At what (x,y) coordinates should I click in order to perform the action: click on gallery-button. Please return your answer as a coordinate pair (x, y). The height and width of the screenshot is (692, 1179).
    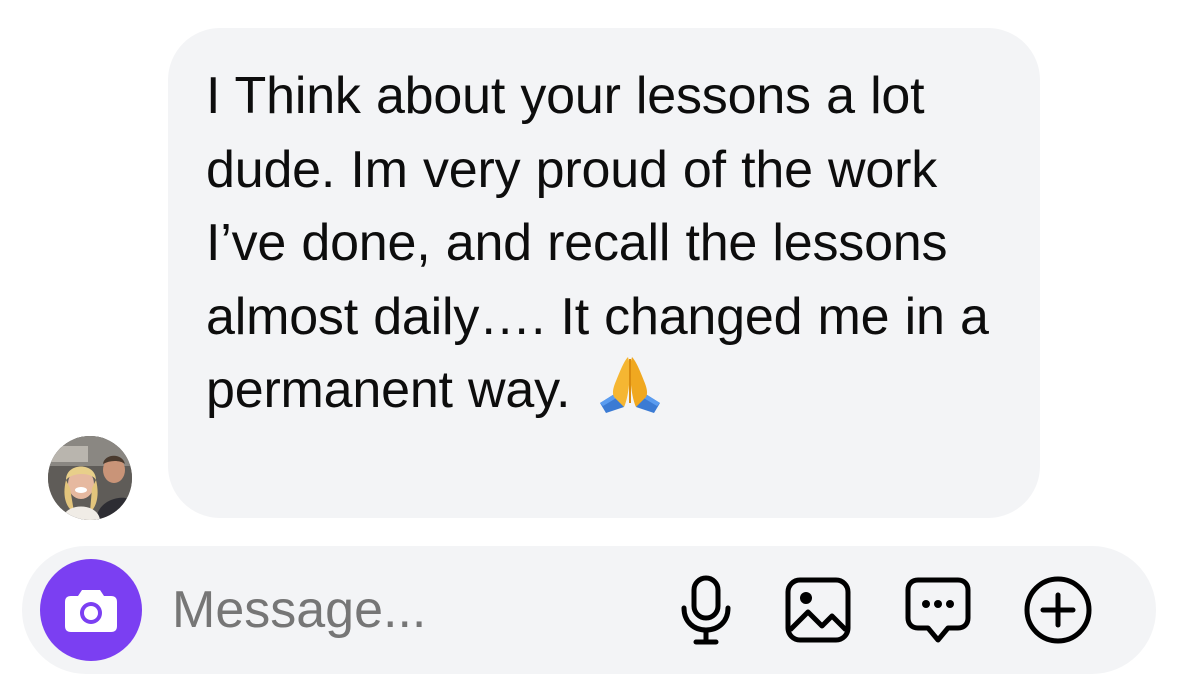
    Looking at the image, I should click on (818, 610).